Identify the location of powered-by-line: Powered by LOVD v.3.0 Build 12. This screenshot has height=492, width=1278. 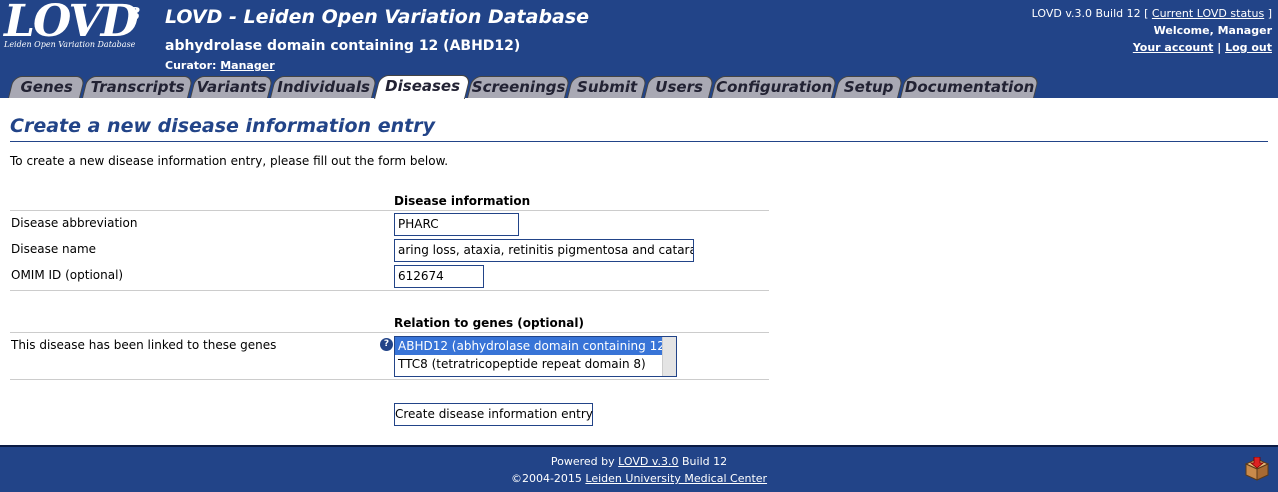
(639, 461).